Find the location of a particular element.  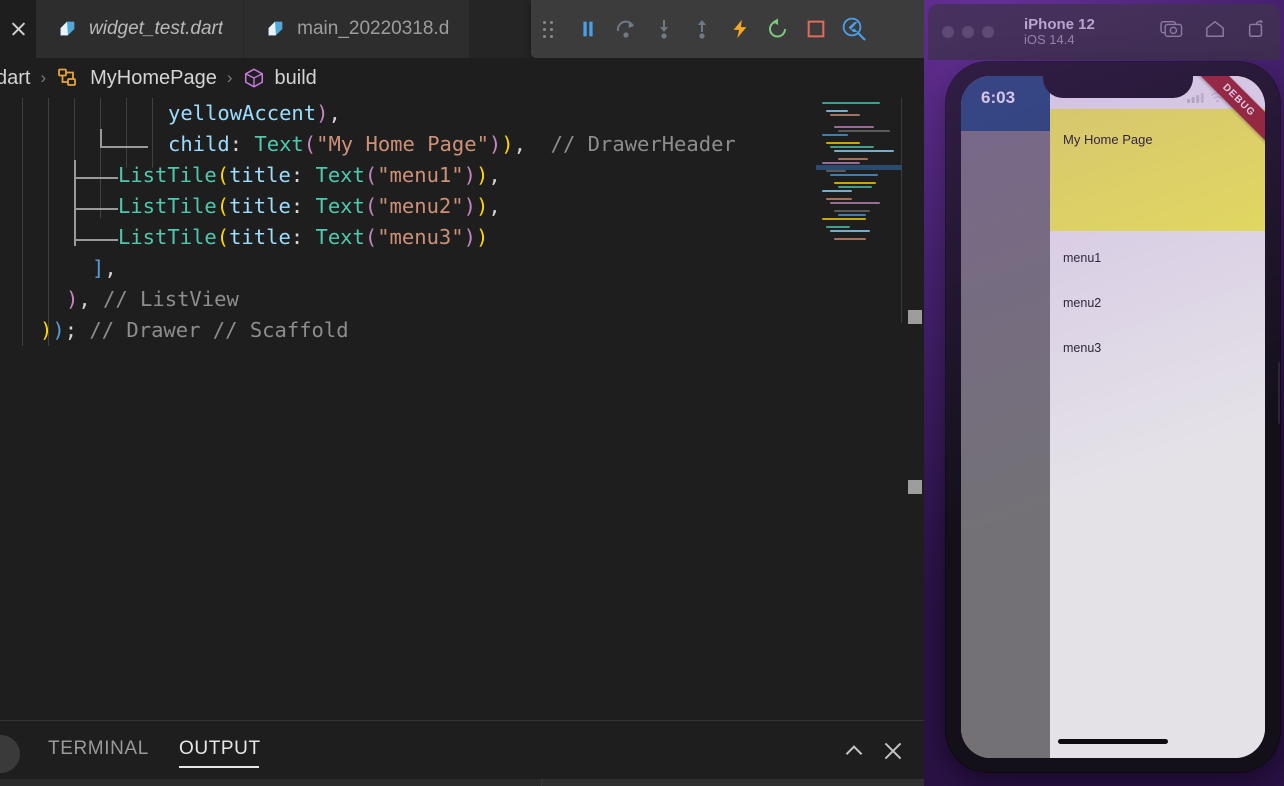

drag-handle-icon is located at coordinates (550, 29).